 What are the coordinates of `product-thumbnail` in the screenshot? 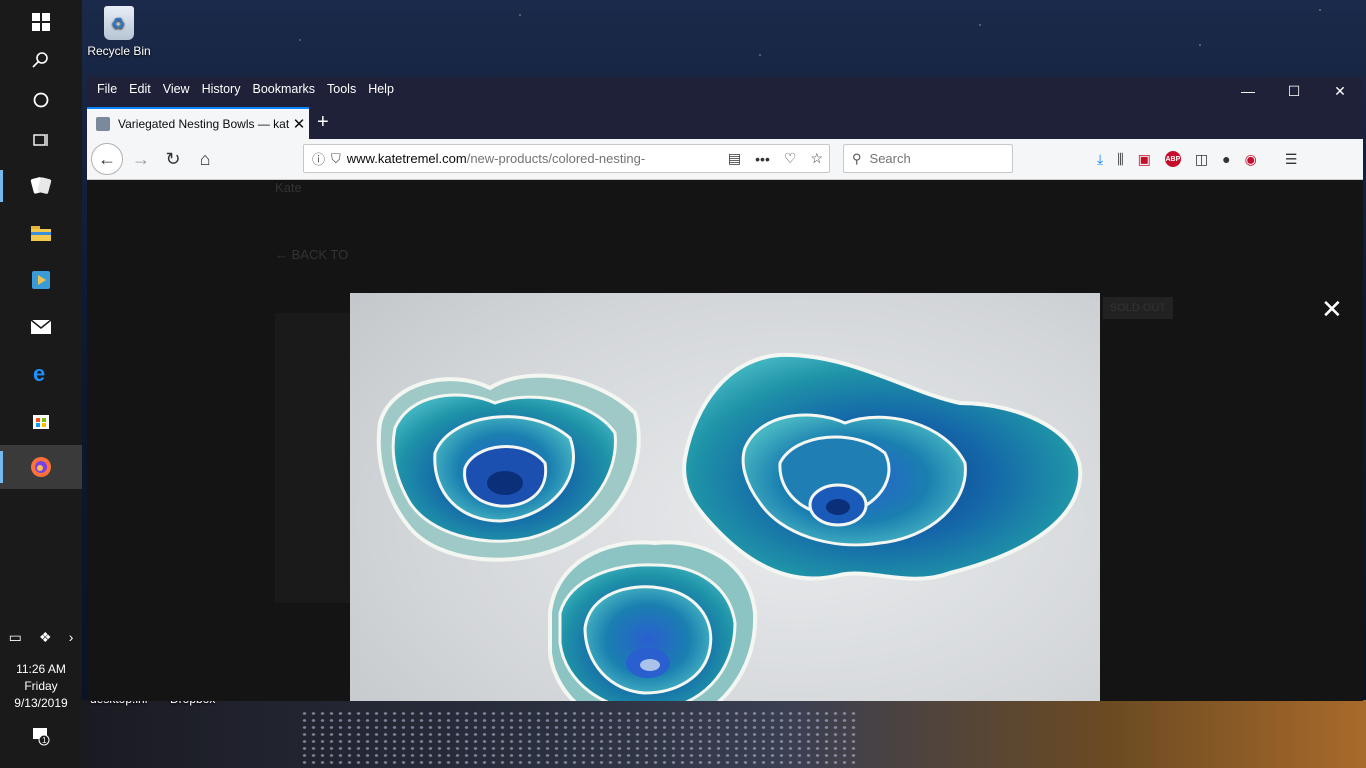 It's located at (315, 458).